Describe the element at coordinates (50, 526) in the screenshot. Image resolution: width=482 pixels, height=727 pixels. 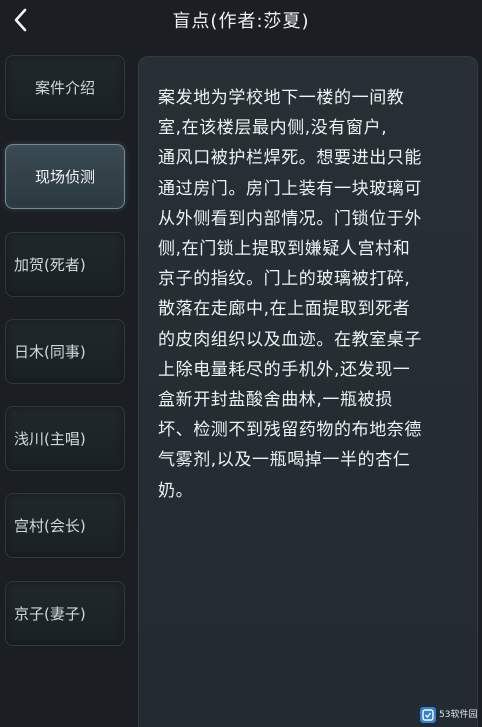
I see `sidebar-item-label: 宫村(会长)` at that location.